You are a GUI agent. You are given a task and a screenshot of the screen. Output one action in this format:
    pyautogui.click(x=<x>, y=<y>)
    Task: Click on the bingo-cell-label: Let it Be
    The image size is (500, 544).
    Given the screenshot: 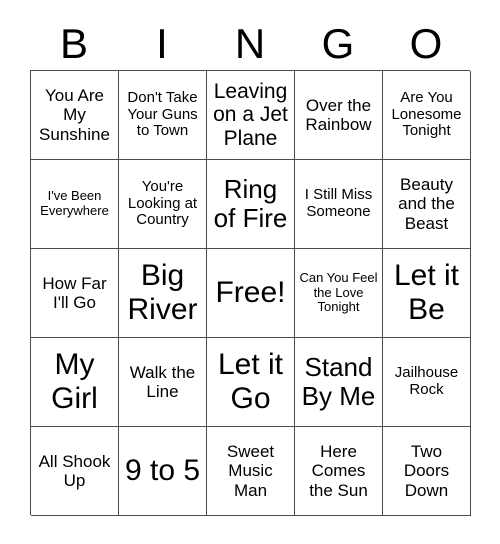 What is the action you would take?
    pyautogui.click(x=426, y=292)
    